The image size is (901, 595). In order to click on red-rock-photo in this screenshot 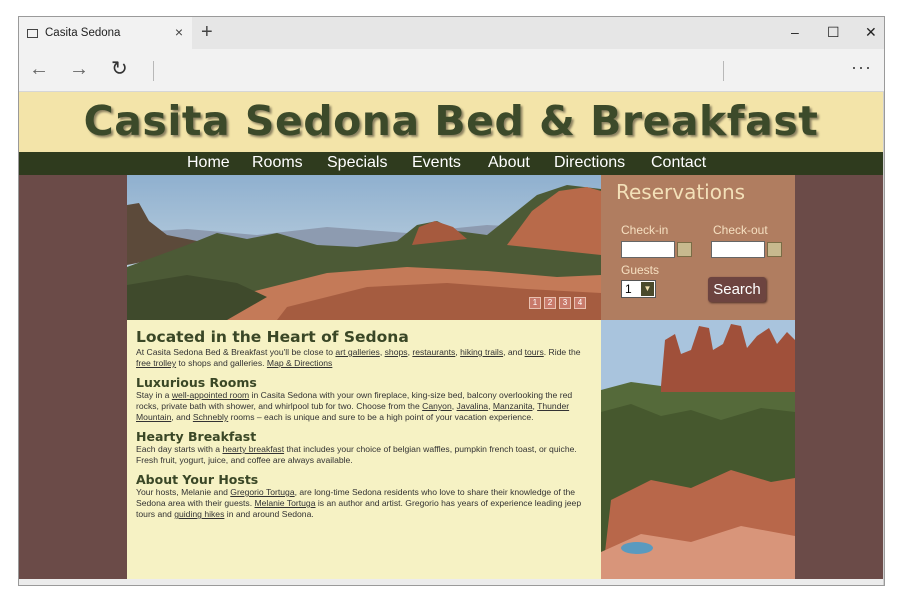, I will do `click(698, 452)`.